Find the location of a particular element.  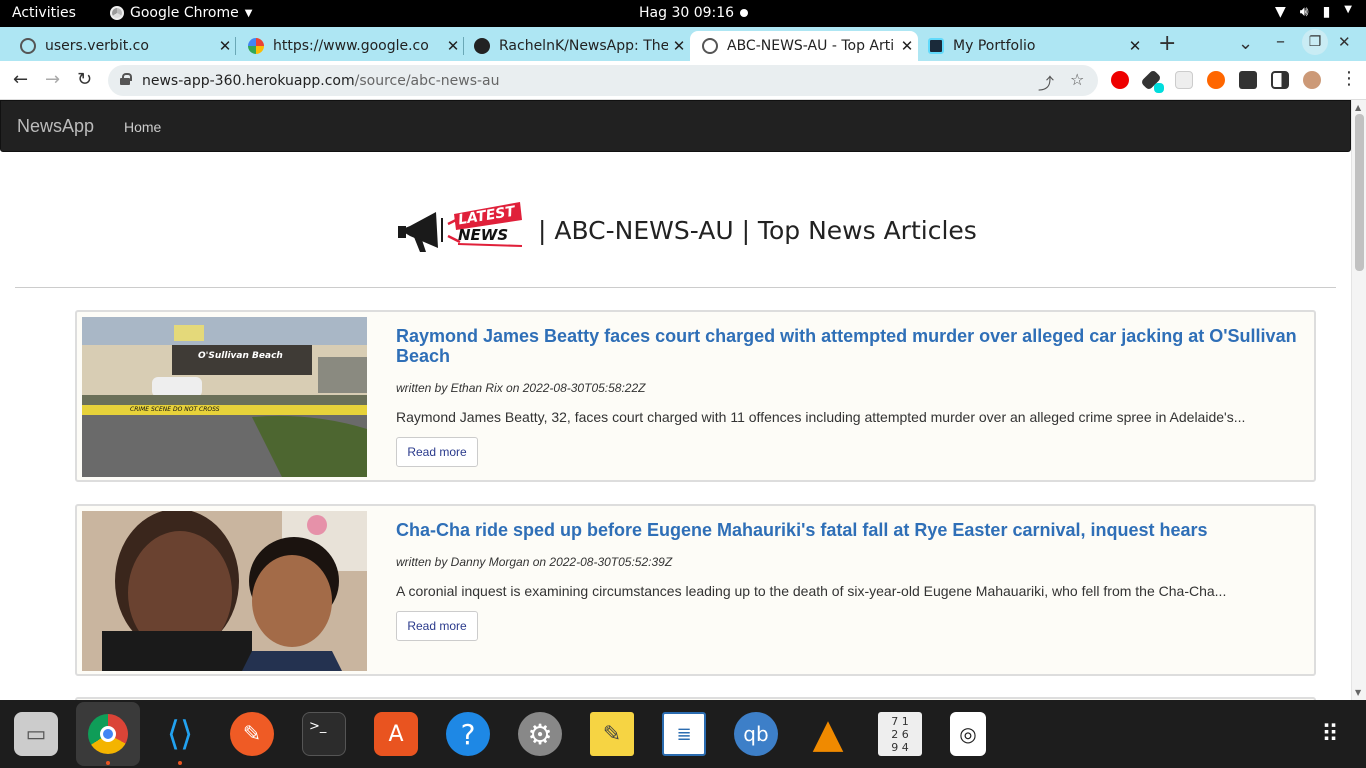

app-menu: Google Chrome ▼ is located at coordinates (181, 13).